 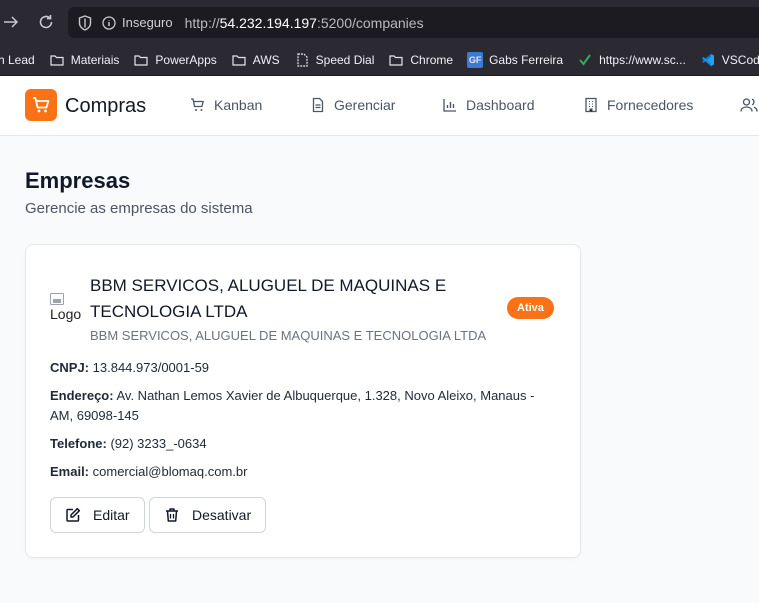 What do you see at coordinates (488, 105) in the screenshot?
I see `nav-dashboard: Dashboard` at bounding box center [488, 105].